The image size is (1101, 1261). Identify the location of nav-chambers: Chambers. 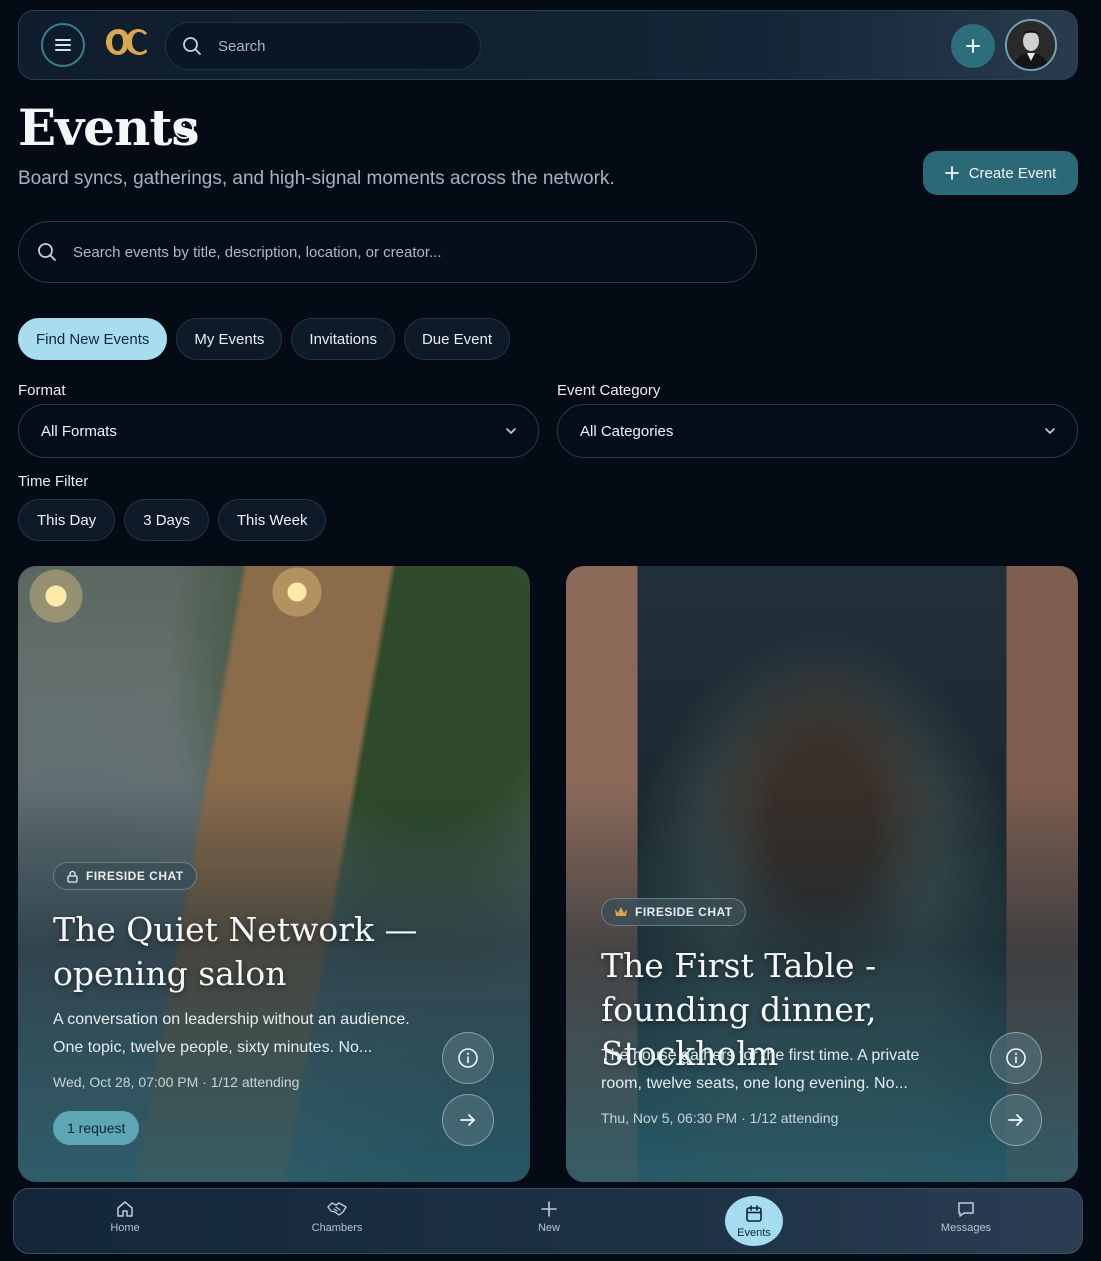
(337, 1223).